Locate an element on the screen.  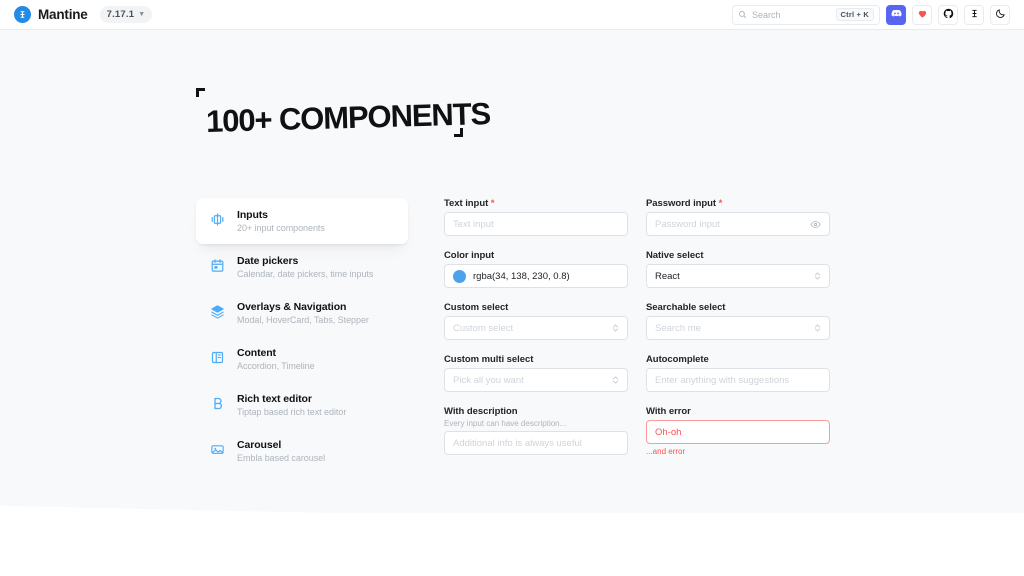
sidebar-item-desc: Accordion, Timeline is located at coordinates (276, 366).